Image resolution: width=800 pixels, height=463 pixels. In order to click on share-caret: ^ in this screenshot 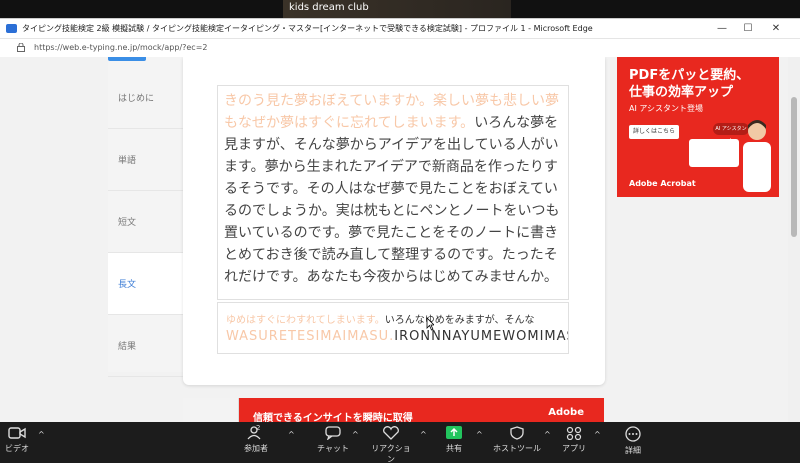, I will do `click(479, 434)`.